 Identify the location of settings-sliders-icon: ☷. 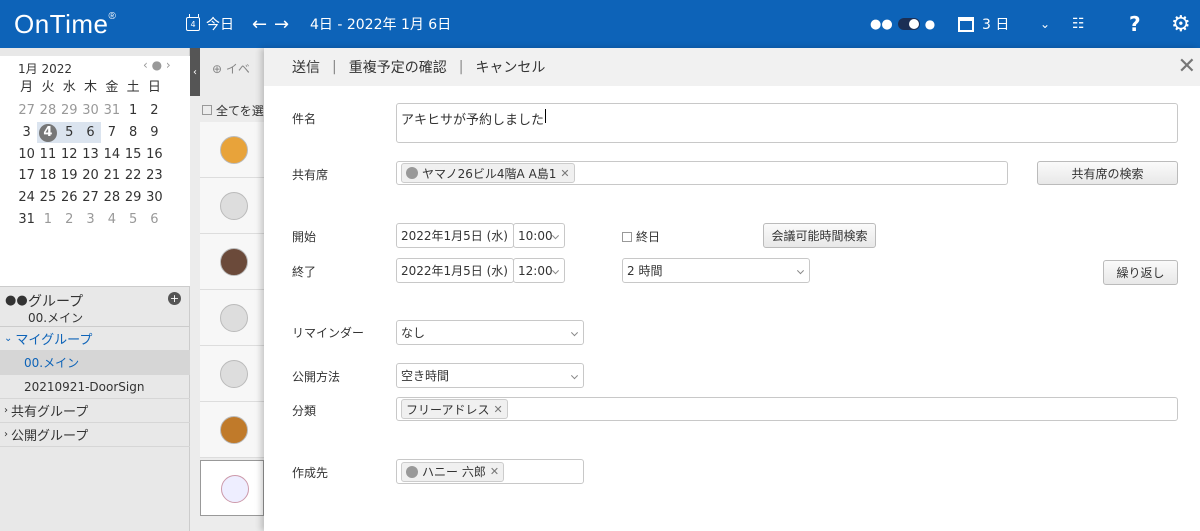
(1078, 24).